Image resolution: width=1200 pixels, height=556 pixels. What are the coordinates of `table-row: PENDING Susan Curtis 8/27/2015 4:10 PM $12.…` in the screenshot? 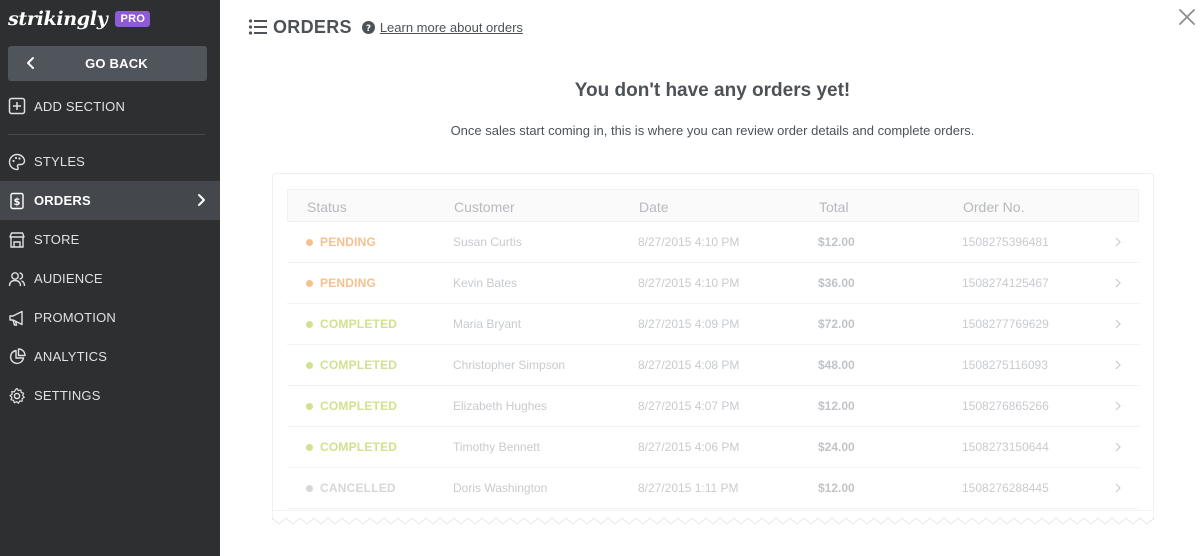 It's located at (713, 242).